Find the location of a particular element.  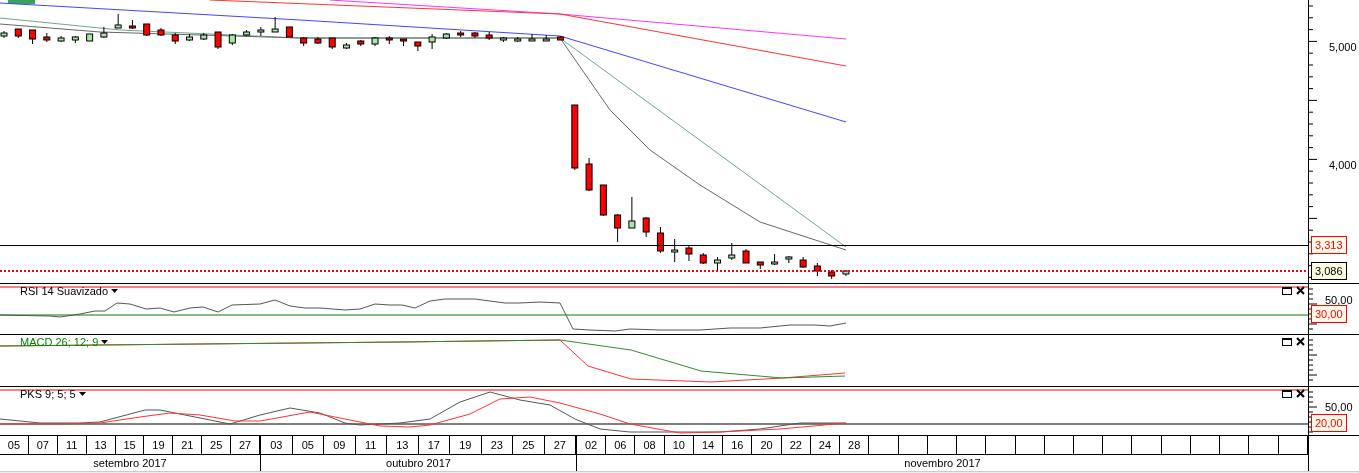

legend-swatch is located at coordinates (21, 2).